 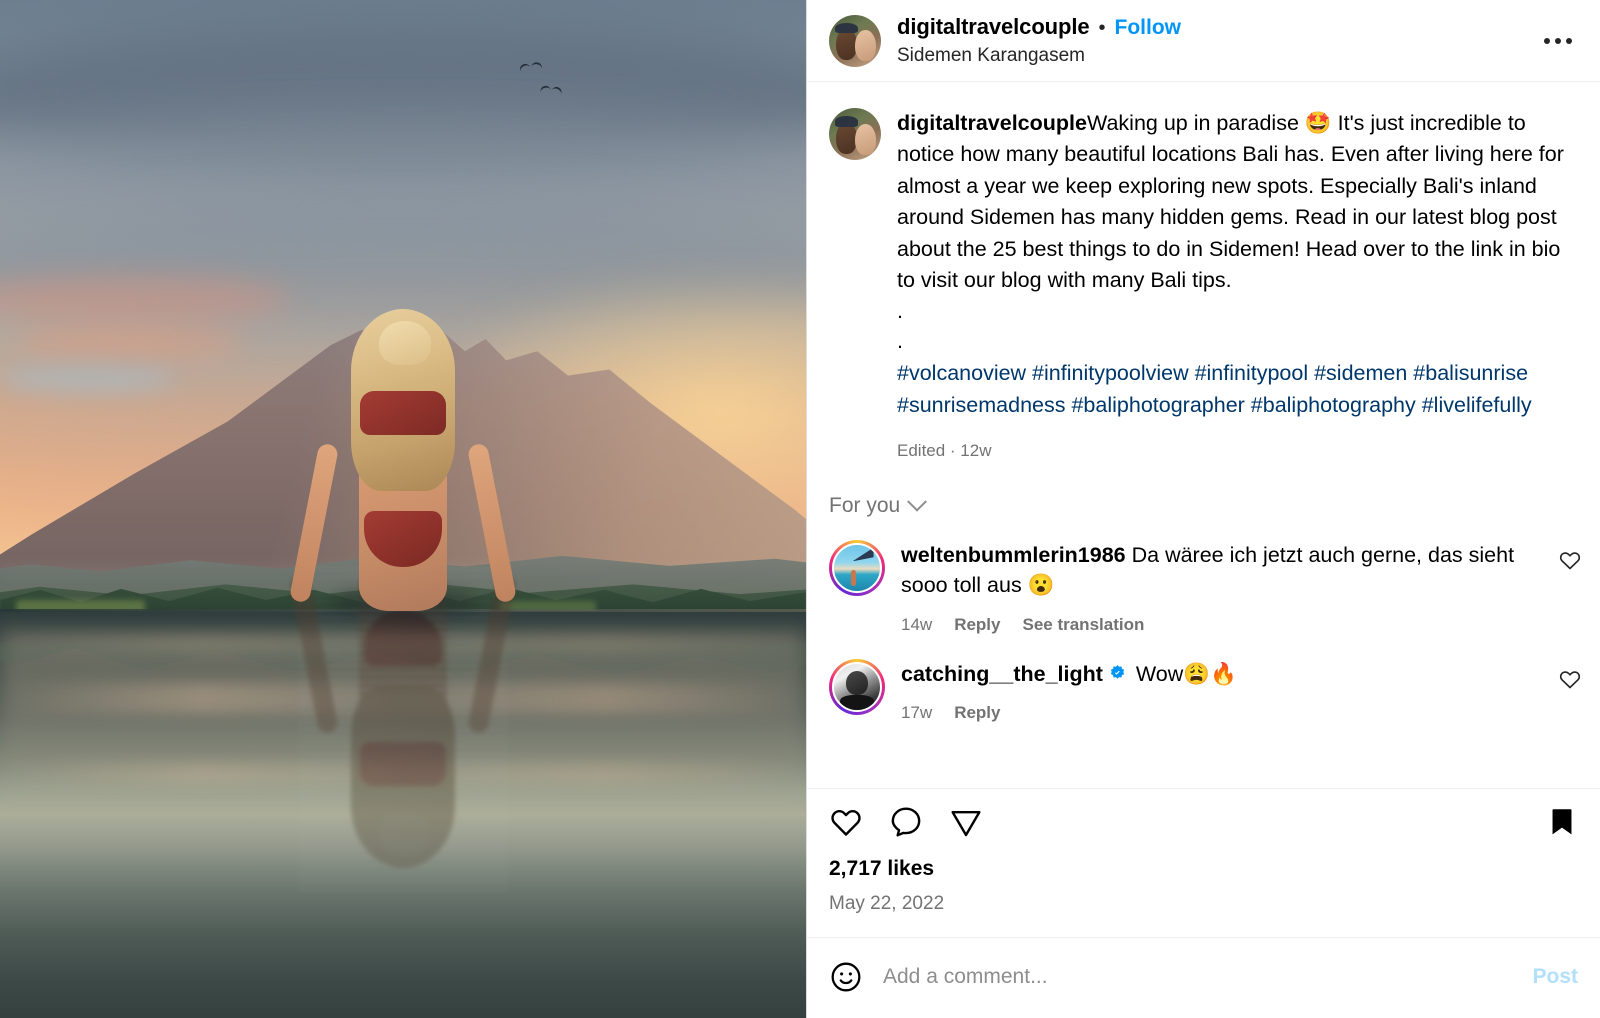 I want to click on save-button, so click(x=1562, y=822).